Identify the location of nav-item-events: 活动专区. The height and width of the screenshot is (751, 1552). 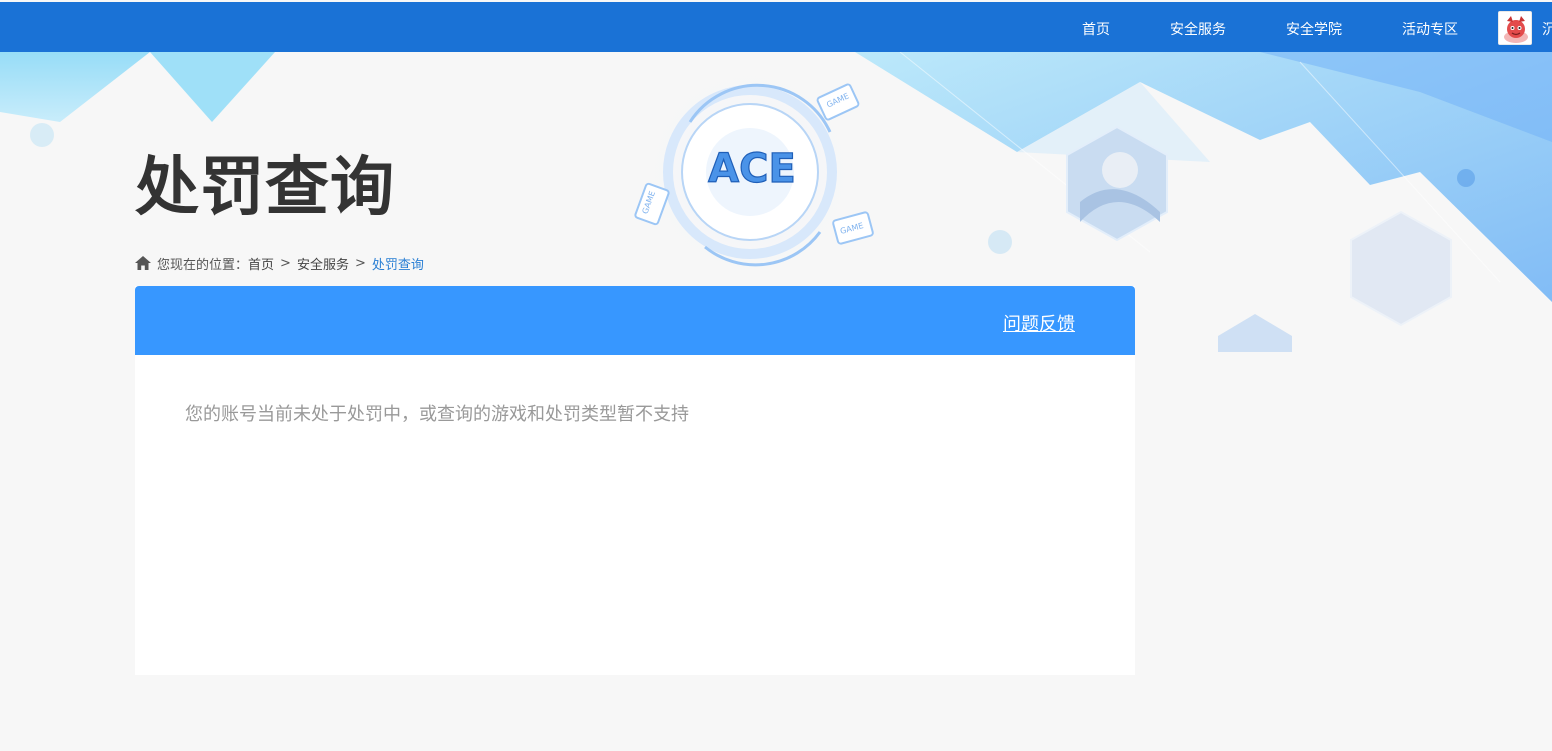
(1430, 29).